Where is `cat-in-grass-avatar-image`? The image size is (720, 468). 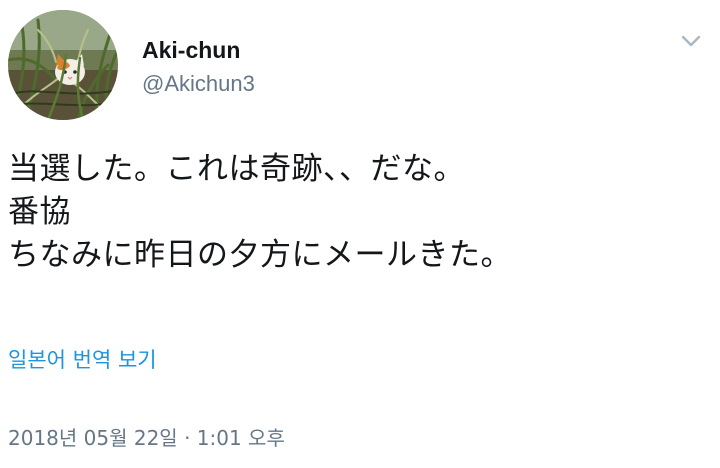
cat-in-grass-avatar-image is located at coordinates (63, 65).